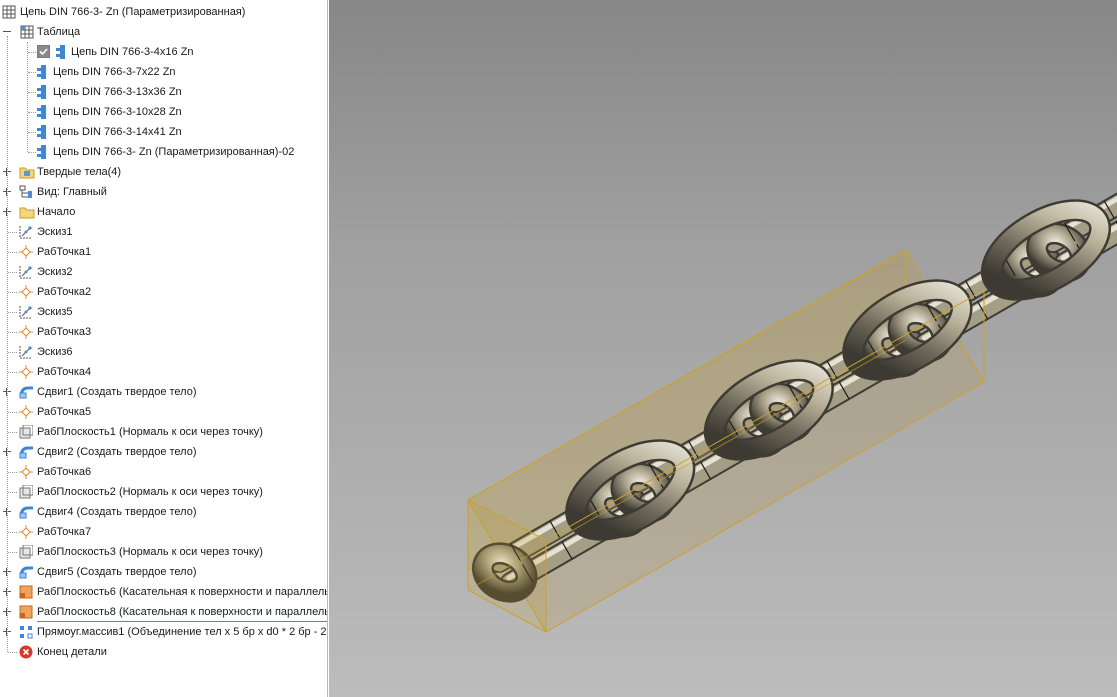  I want to click on tree-item-feature: Сдвиг1 (Создать твердое тело), so click(163, 392).